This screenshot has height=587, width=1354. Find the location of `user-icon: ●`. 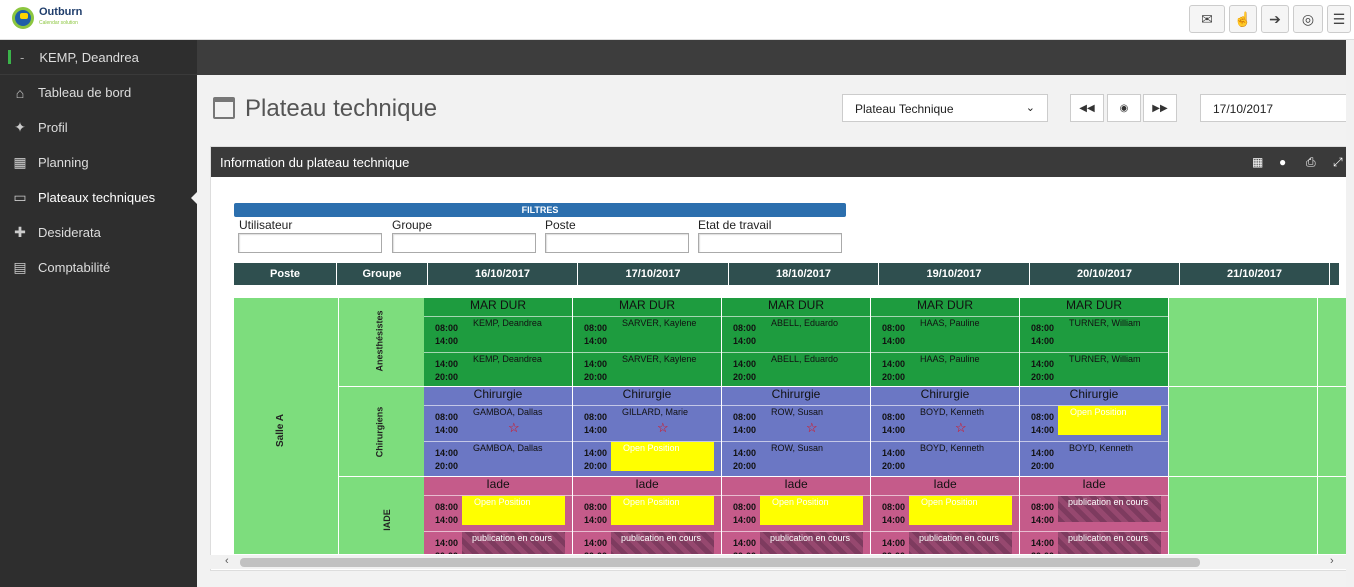

user-icon: ● is located at coordinates (1282, 162).